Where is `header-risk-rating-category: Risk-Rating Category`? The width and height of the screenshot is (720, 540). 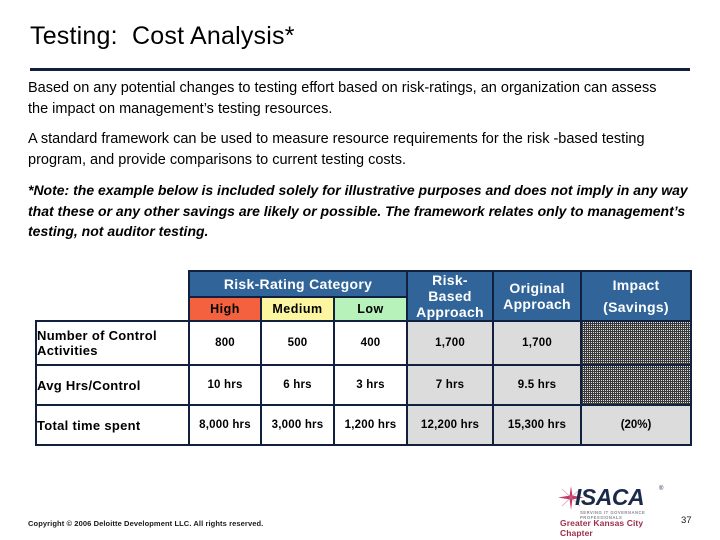 header-risk-rating-category: Risk-Rating Category is located at coordinates (298, 284).